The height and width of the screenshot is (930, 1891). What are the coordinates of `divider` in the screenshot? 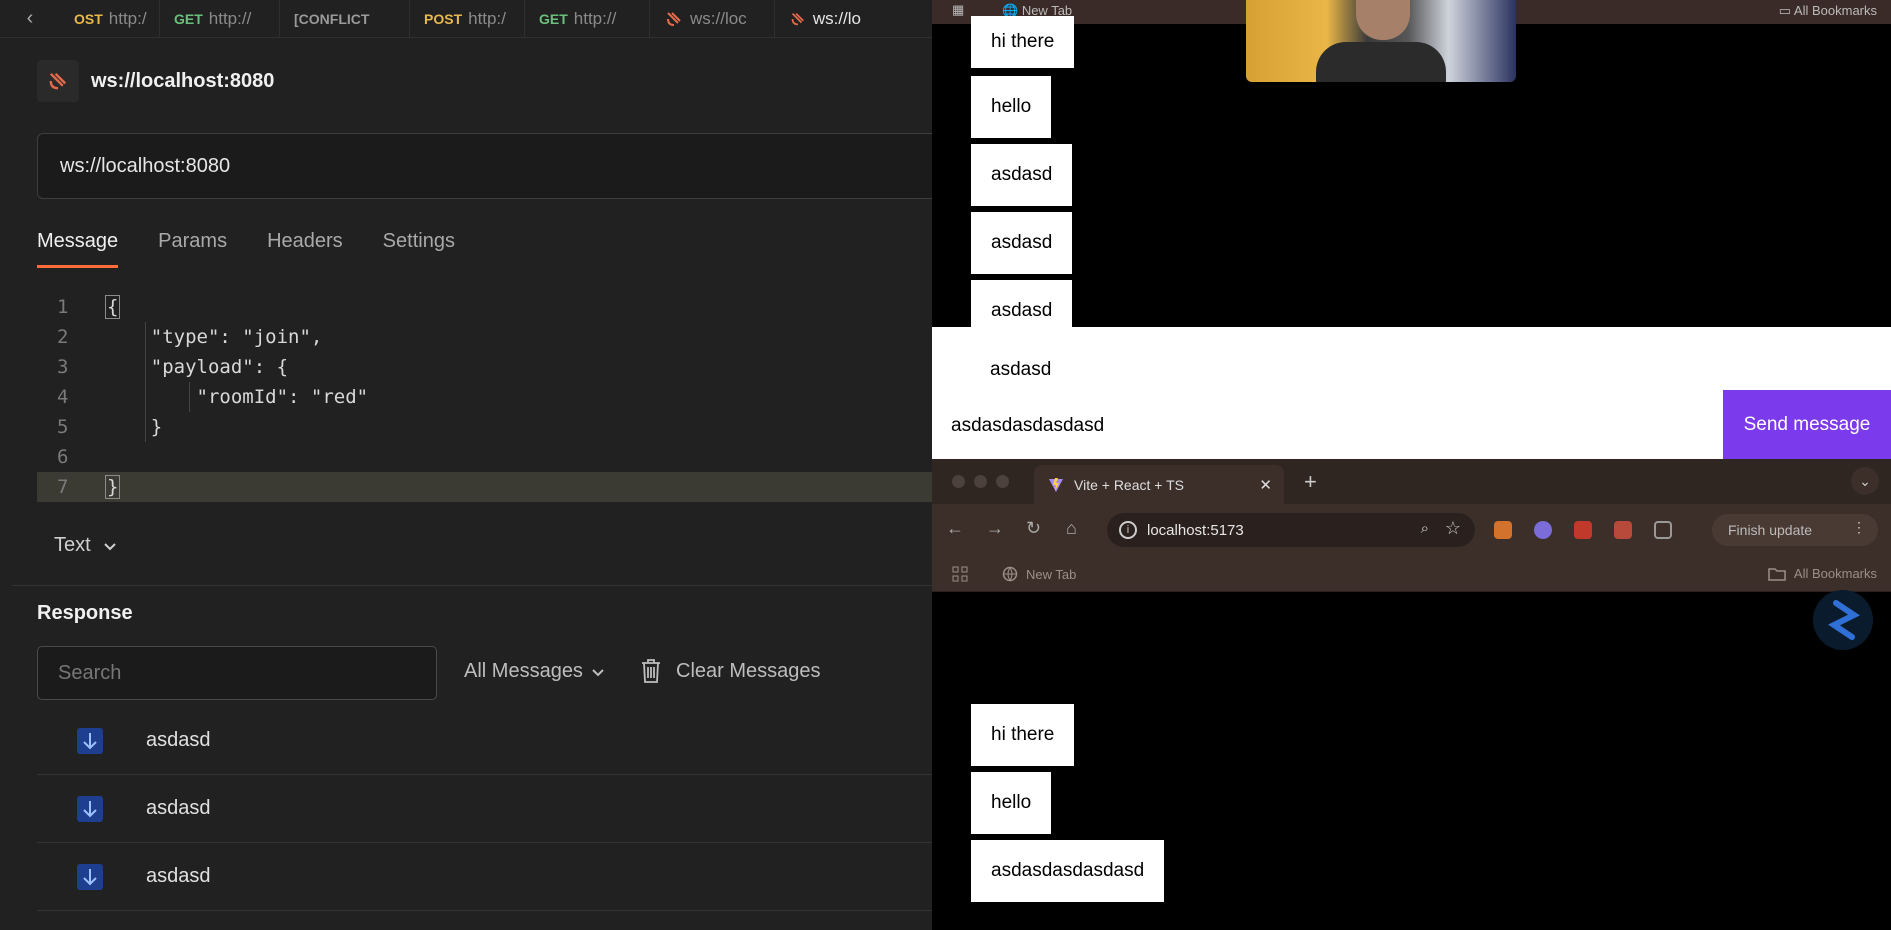 It's located at (472, 585).